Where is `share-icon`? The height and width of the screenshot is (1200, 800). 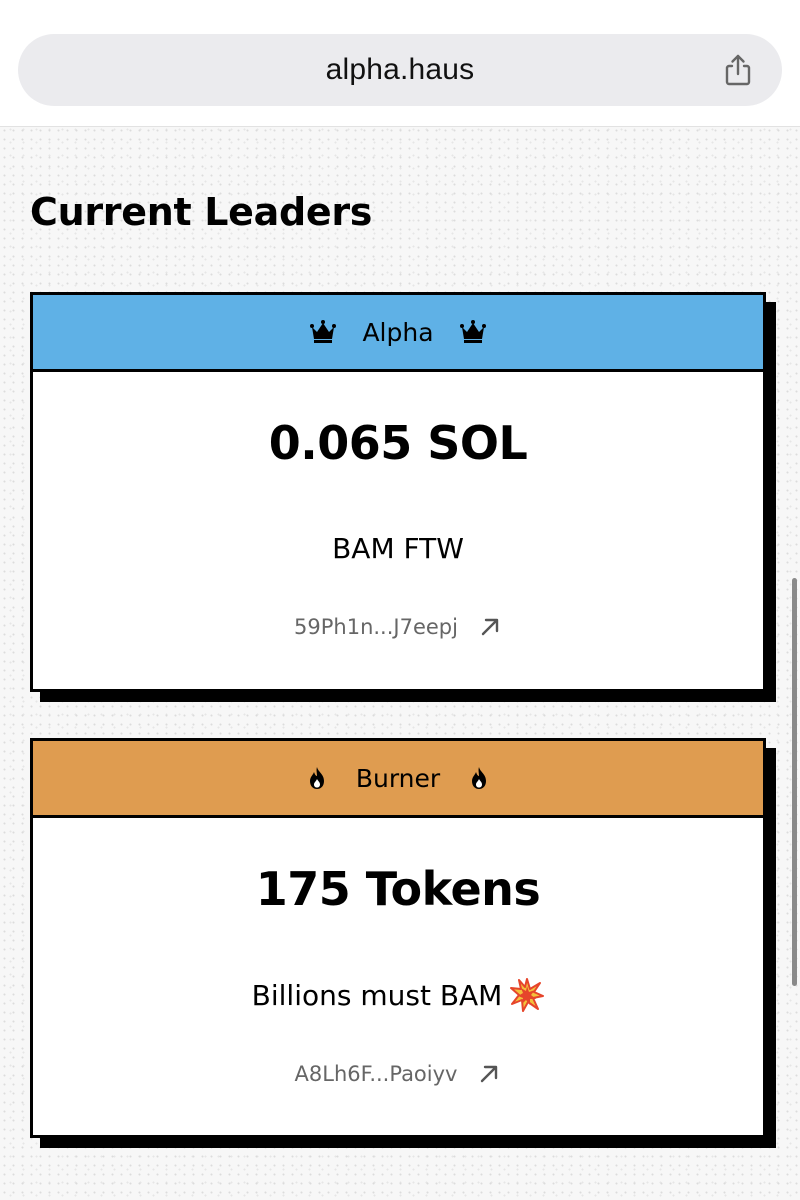 share-icon is located at coordinates (738, 70).